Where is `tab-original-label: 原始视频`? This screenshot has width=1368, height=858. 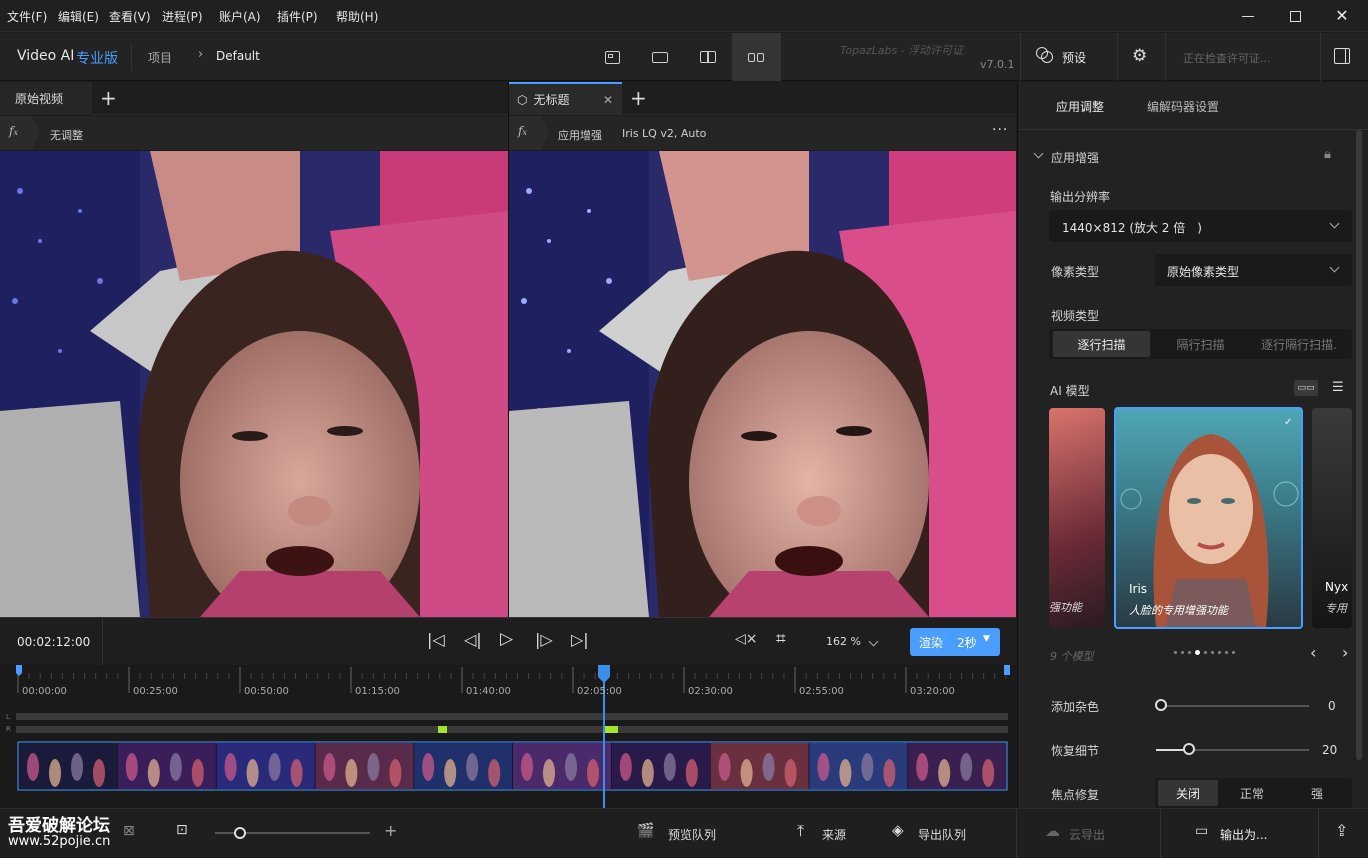
tab-original-label: 原始视频 is located at coordinates (39, 99).